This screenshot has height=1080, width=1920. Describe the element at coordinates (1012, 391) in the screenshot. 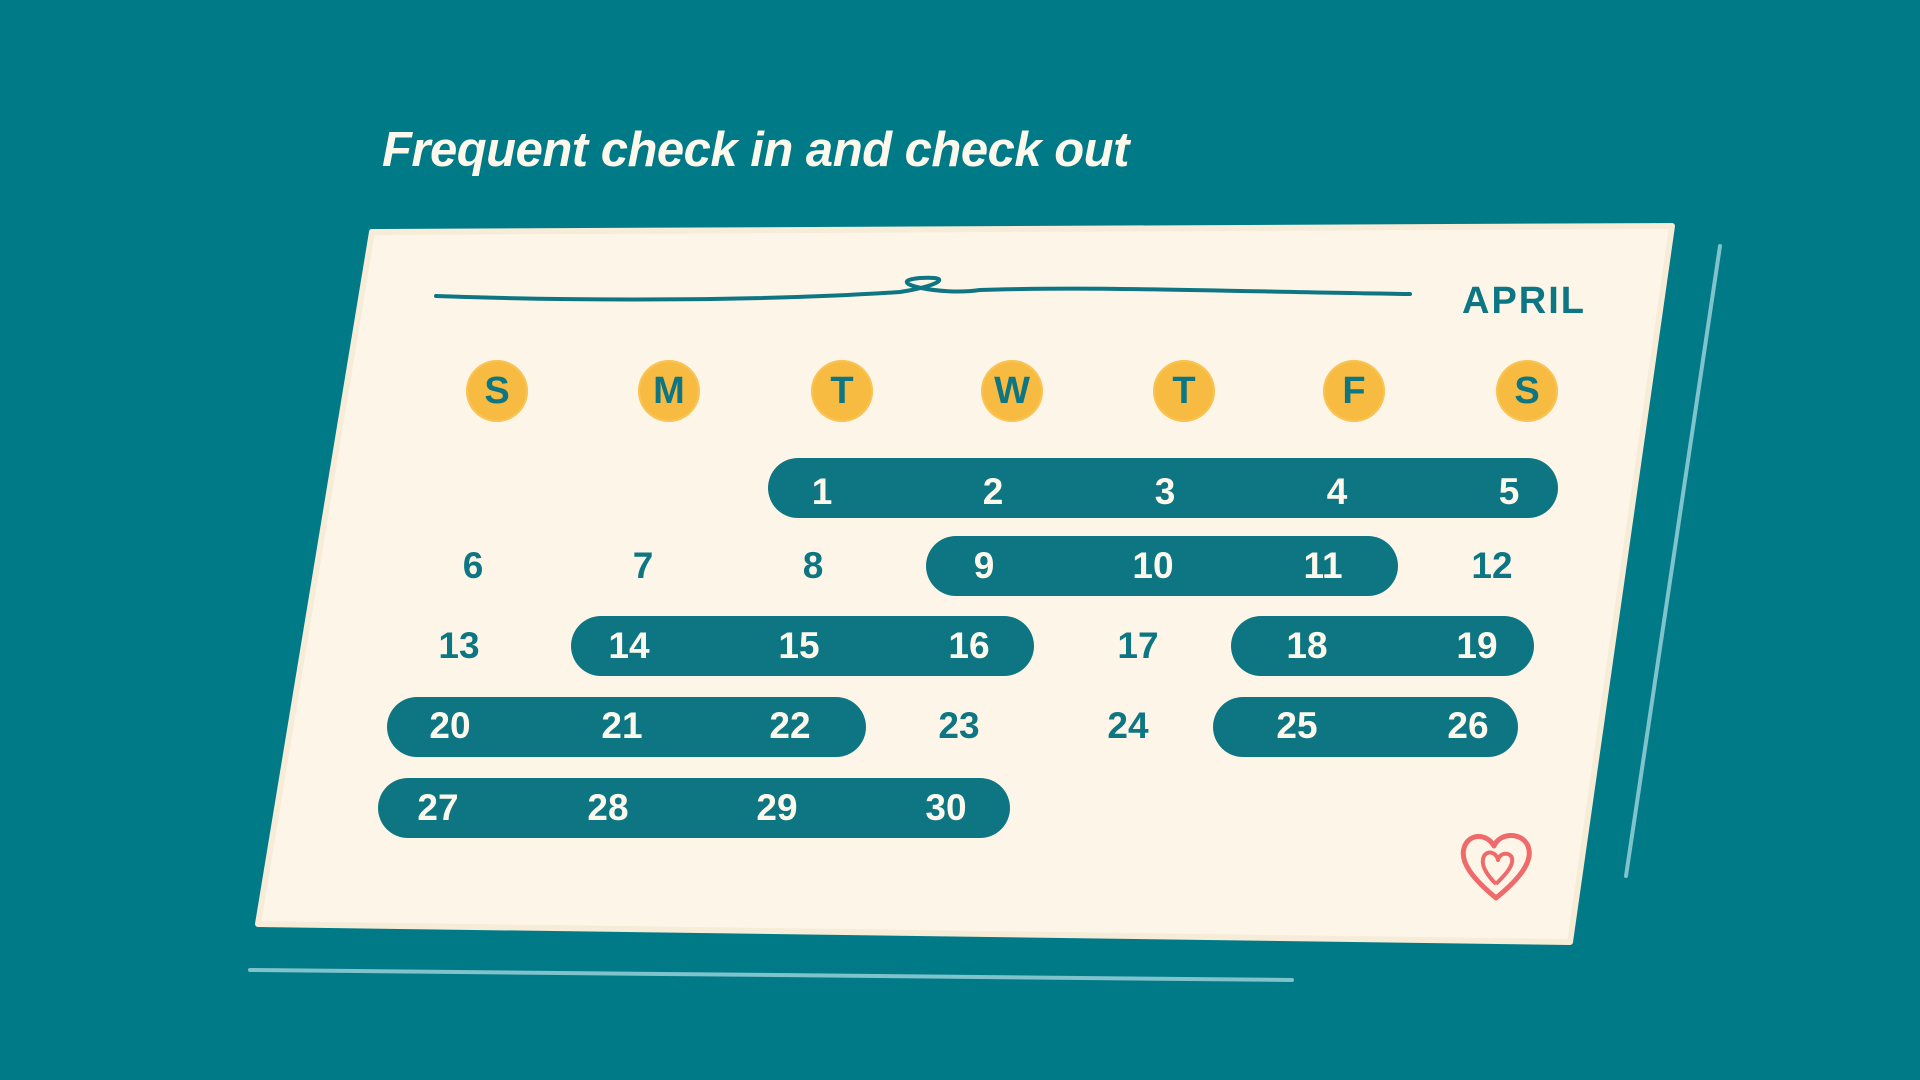

I see `weekday-wednesday: W` at that location.